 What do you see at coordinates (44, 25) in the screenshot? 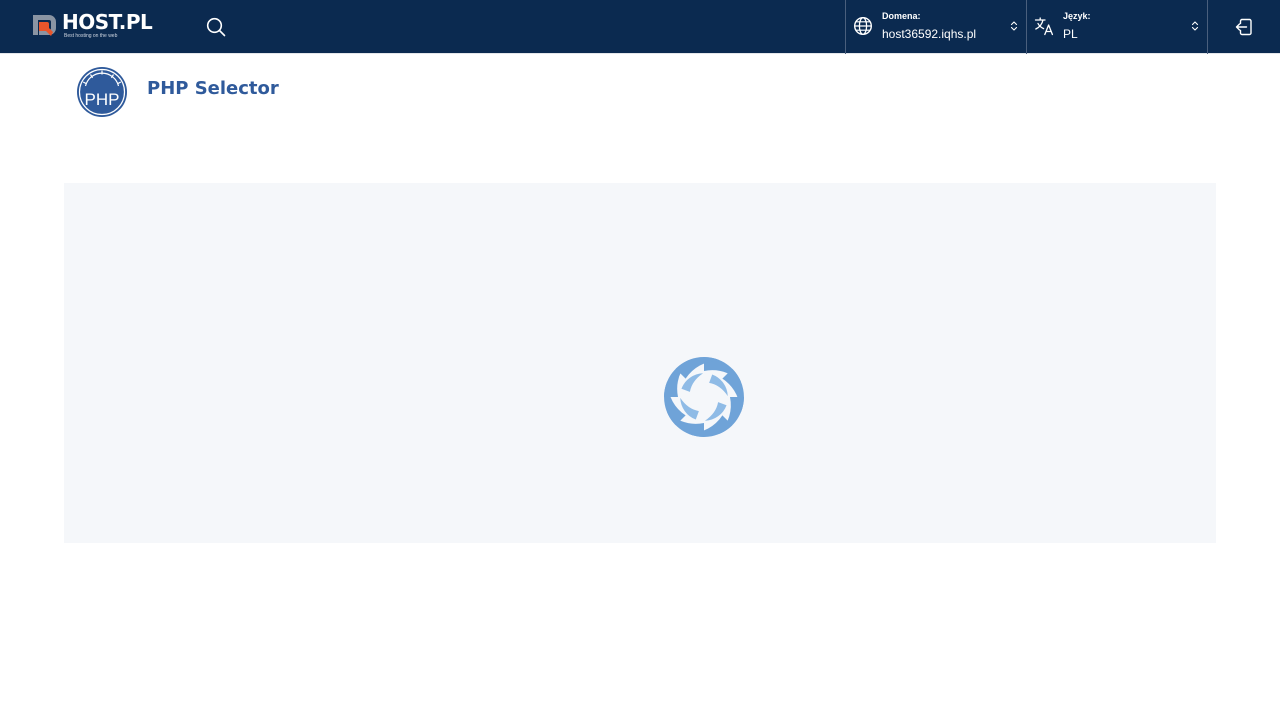
I see `brand-logo-mark-icon` at bounding box center [44, 25].